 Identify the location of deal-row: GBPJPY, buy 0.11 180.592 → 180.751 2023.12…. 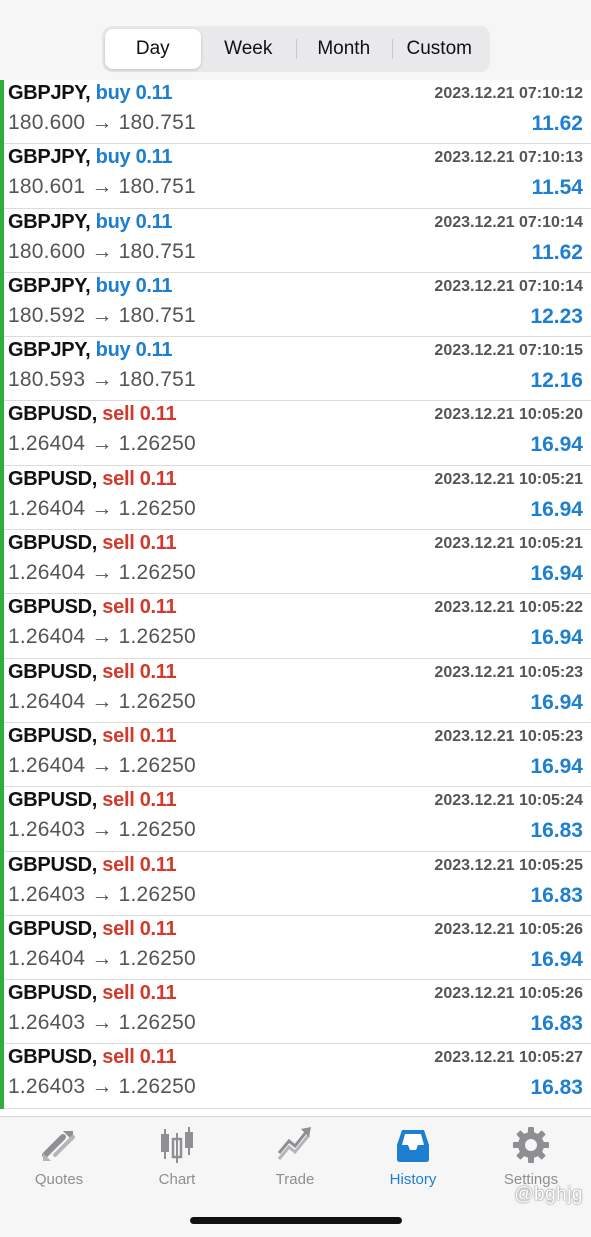
(295, 305).